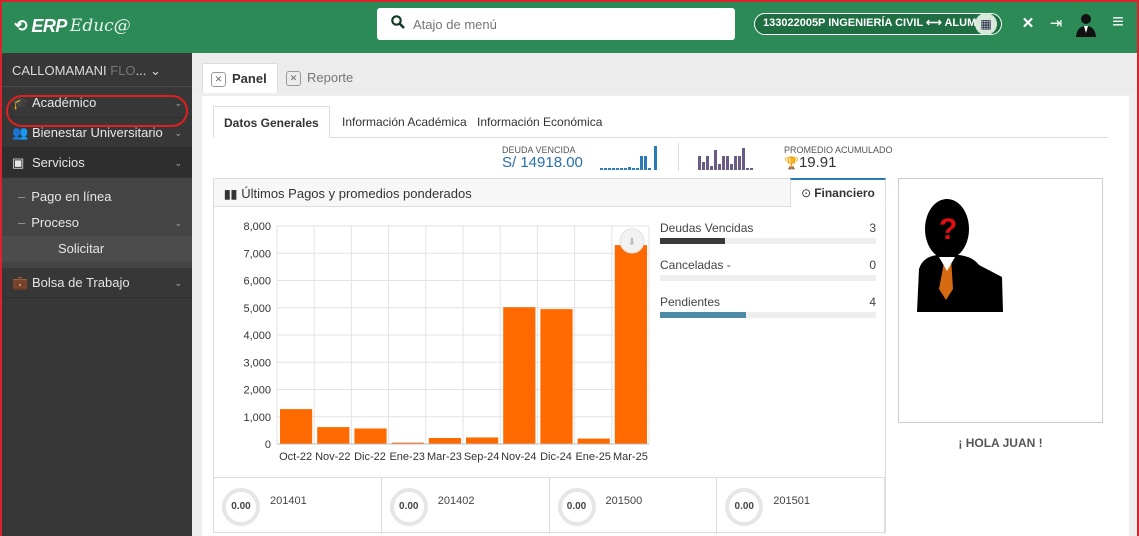 This screenshot has width=1139, height=536. Describe the element at coordinates (81, 282) in the screenshot. I see `sidebar-item-label: Bolsa de Trabajo` at that location.